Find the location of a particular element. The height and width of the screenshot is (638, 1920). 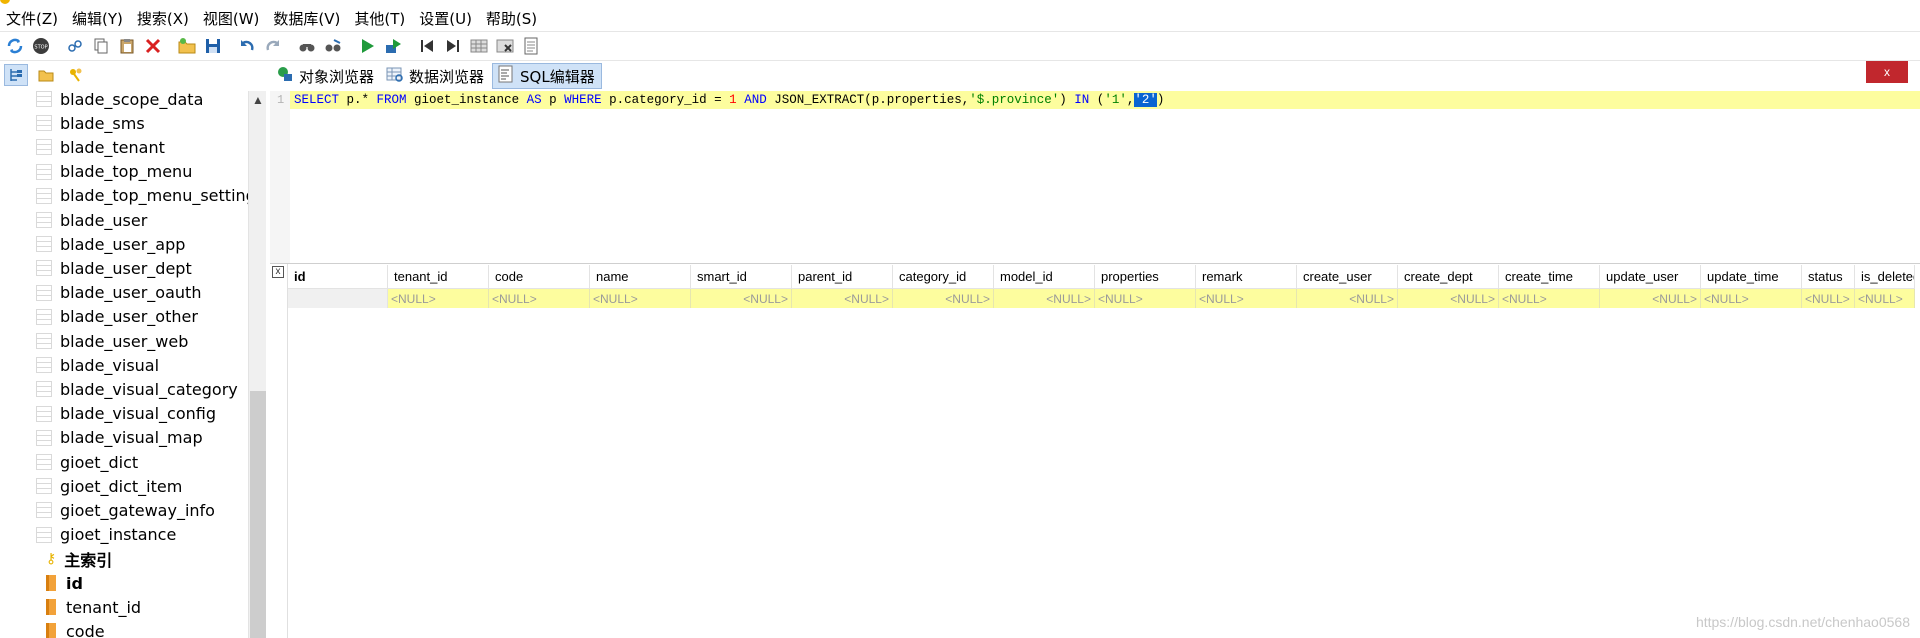

menu-view: 视图(W) is located at coordinates (231, 18).